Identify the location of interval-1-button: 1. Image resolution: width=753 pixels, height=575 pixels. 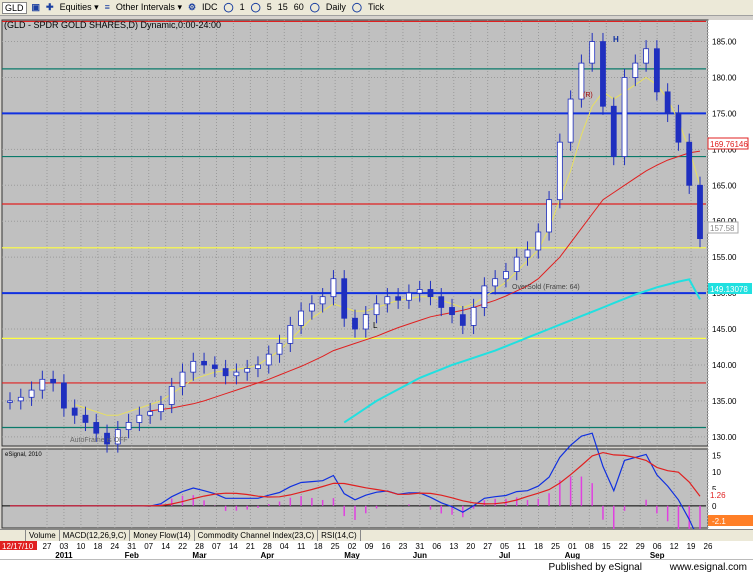
(242, 8).